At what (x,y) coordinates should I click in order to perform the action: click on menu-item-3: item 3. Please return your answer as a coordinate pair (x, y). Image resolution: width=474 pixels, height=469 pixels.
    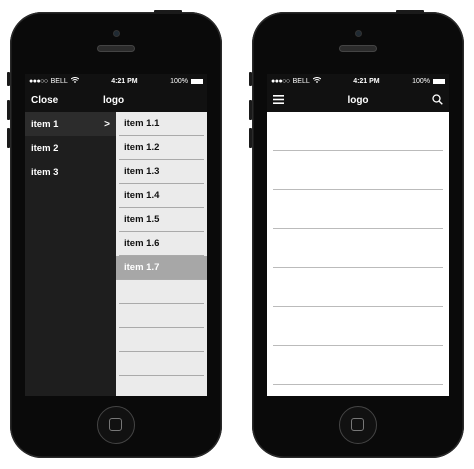
    Looking at the image, I should click on (70, 172).